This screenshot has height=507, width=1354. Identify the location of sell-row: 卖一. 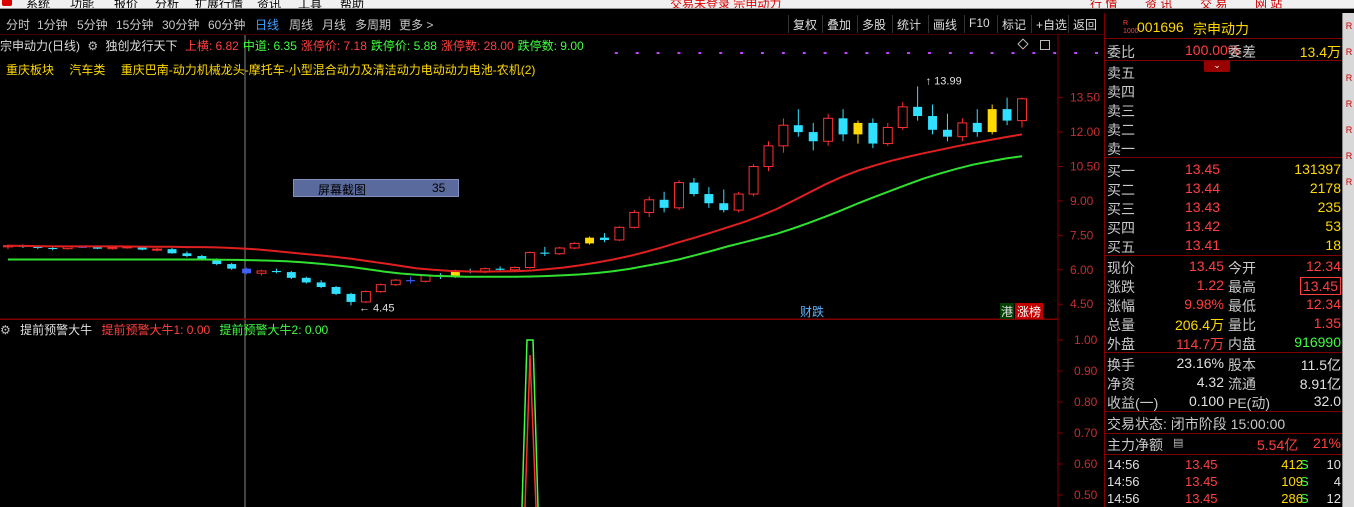
(1224, 147).